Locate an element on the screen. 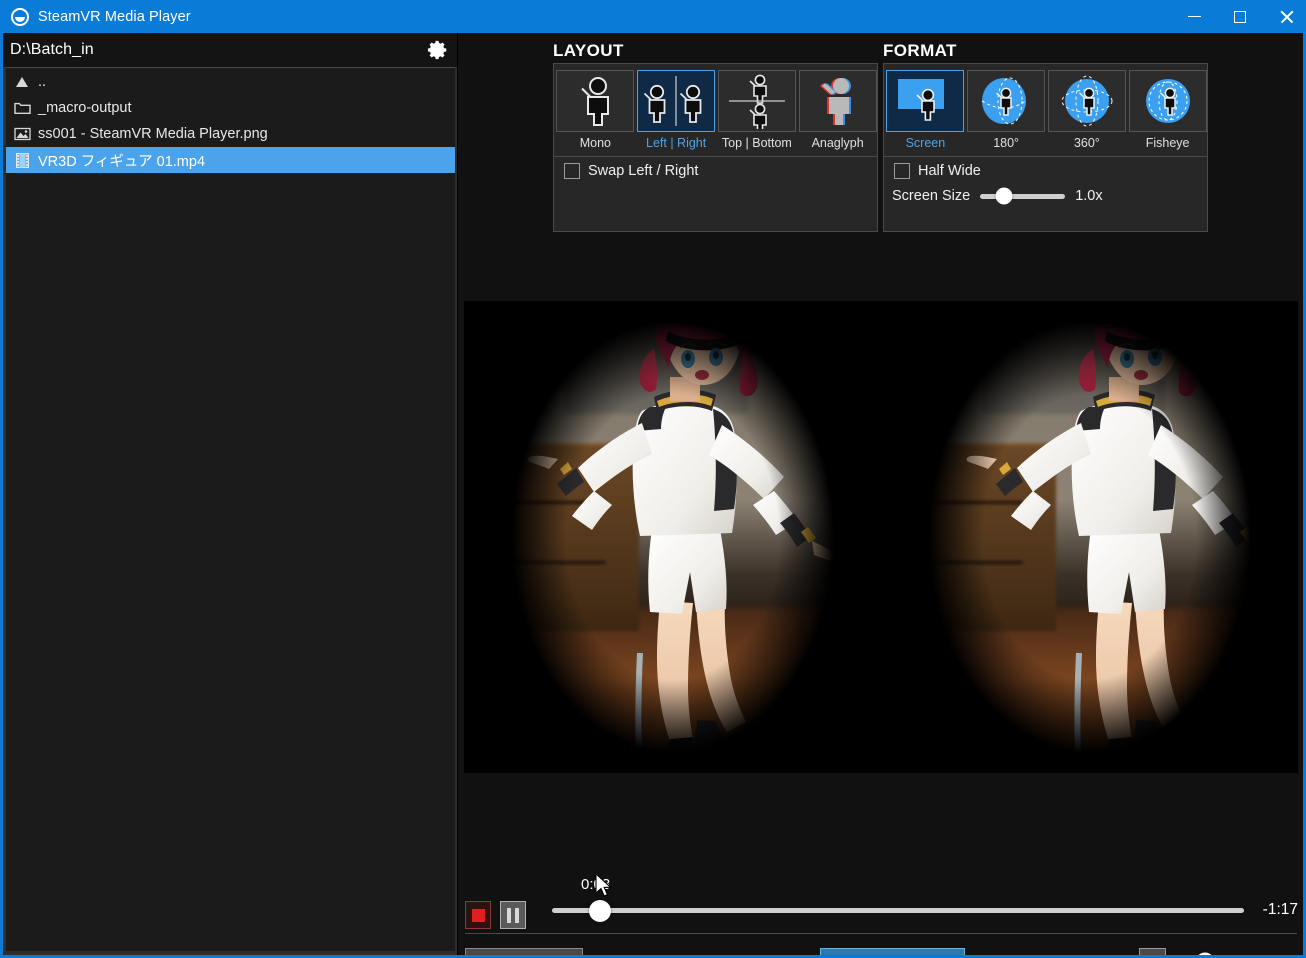  list-item: ss001 - SteamVR Media Player.png is located at coordinates (230, 134).